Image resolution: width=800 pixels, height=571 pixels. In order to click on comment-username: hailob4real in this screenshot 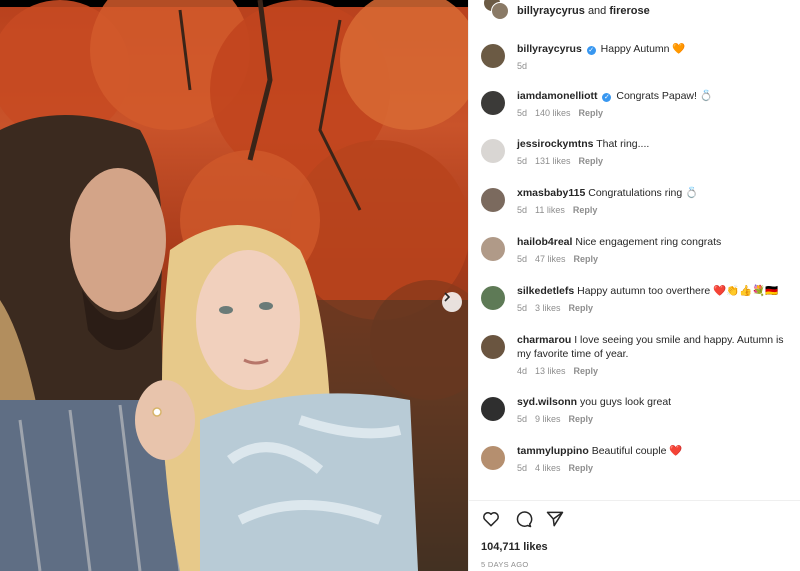, I will do `click(544, 242)`.